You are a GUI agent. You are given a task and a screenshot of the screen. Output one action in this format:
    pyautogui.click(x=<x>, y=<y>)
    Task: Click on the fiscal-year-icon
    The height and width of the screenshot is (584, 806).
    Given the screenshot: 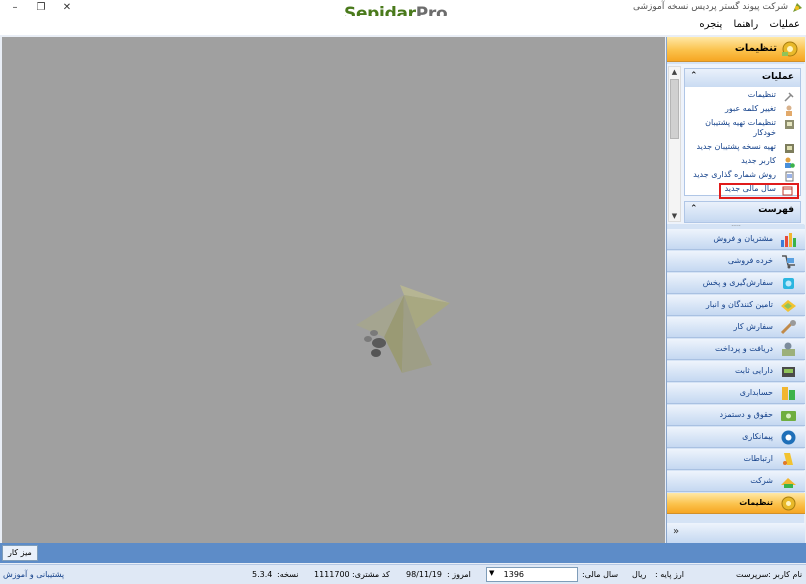 What is the action you would take?
    pyautogui.click(x=787, y=191)
    